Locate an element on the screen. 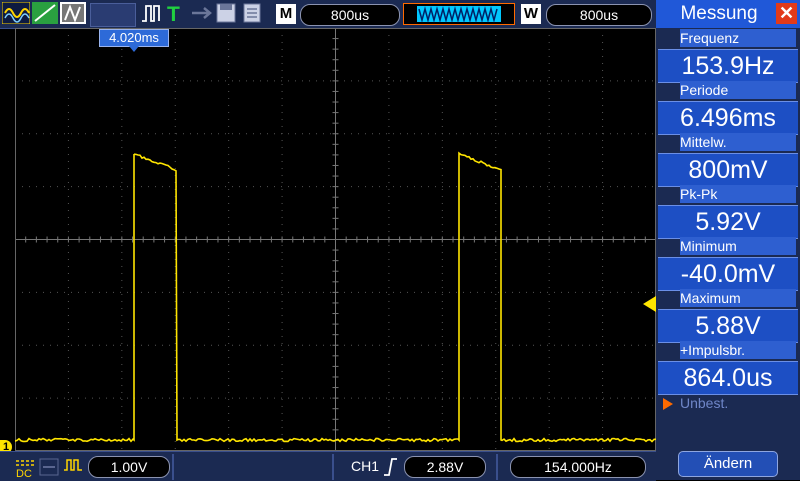 Image resolution: width=800 pixels, height=481 pixels. main-timebase-value: 800us is located at coordinates (350, 15).